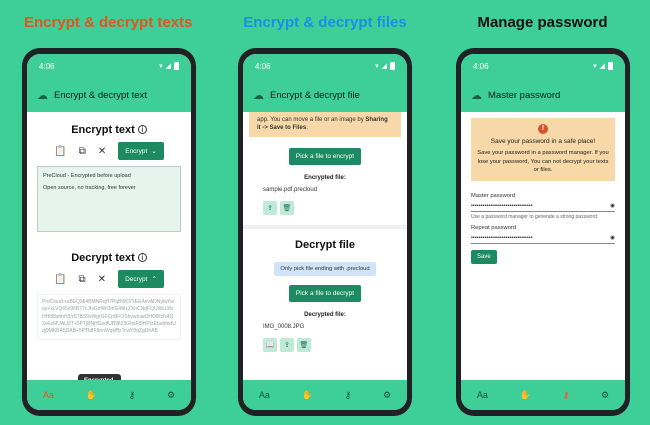  What do you see at coordinates (109, 258) in the screenshot?
I see `decrypt-heading: Decrypt text i` at bounding box center [109, 258].